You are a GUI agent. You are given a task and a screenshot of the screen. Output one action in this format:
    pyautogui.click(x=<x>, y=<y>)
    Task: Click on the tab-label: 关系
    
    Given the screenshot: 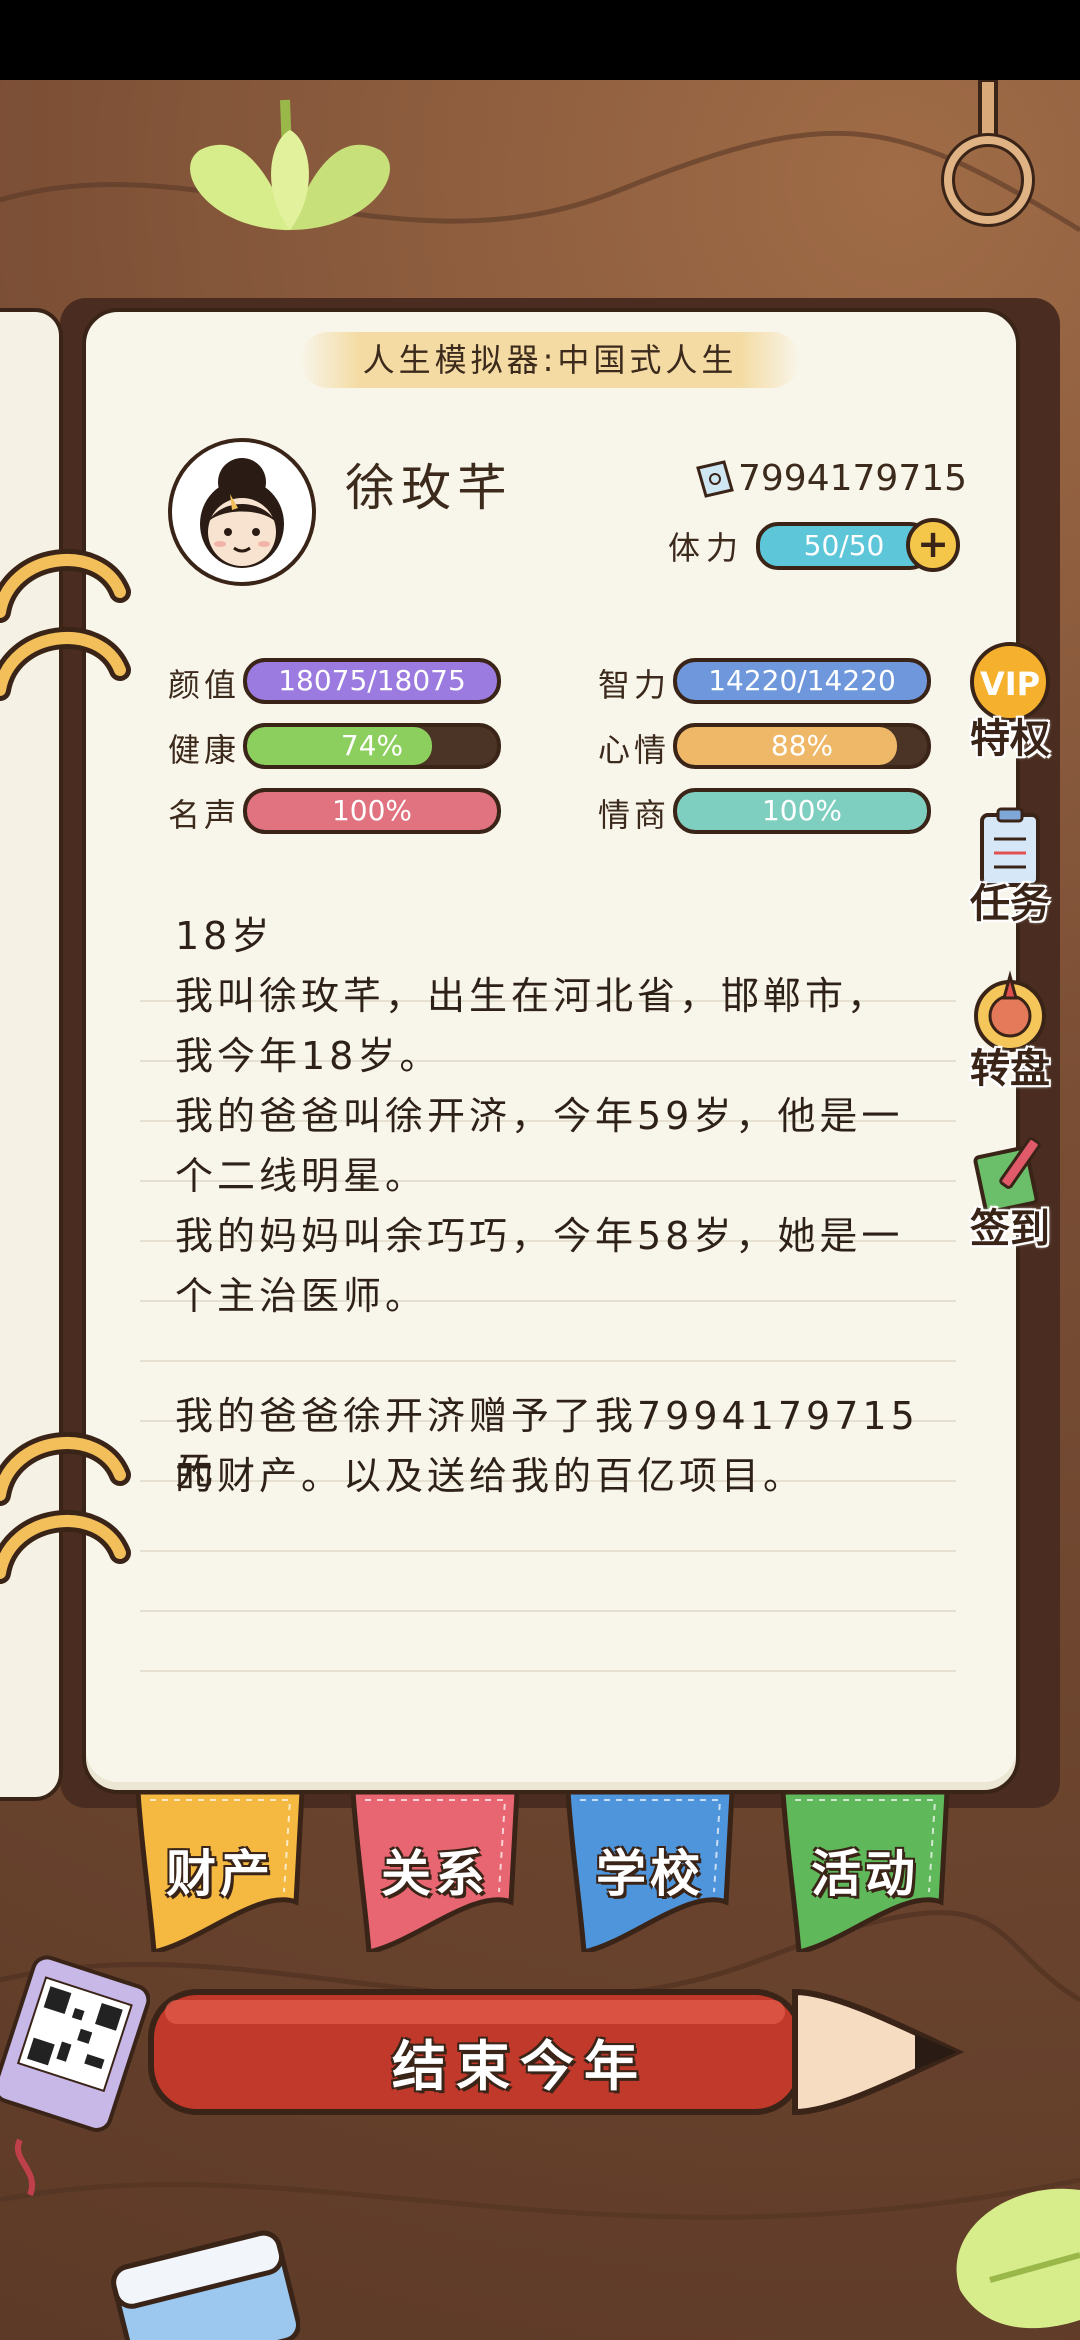 What is the action you would take?
    pyautogui.click(x=435, y=1874)
    